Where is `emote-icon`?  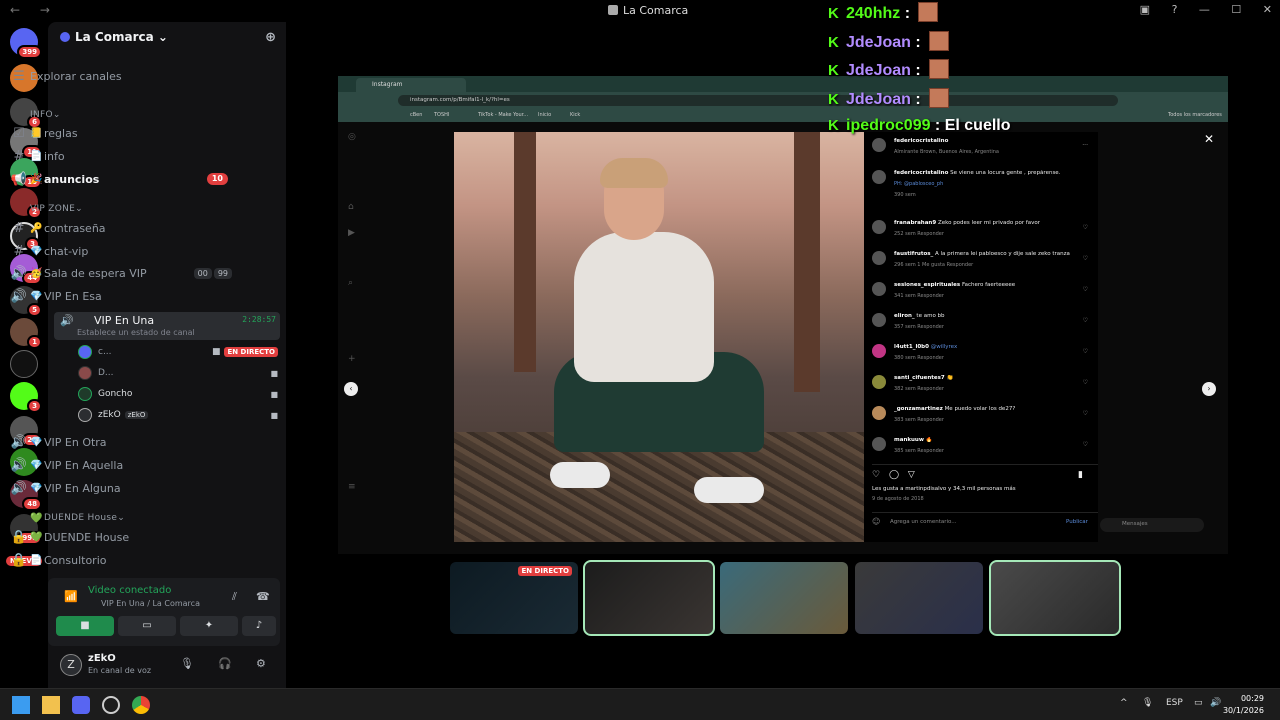
emote-icon is located at coordinates (939, 98).